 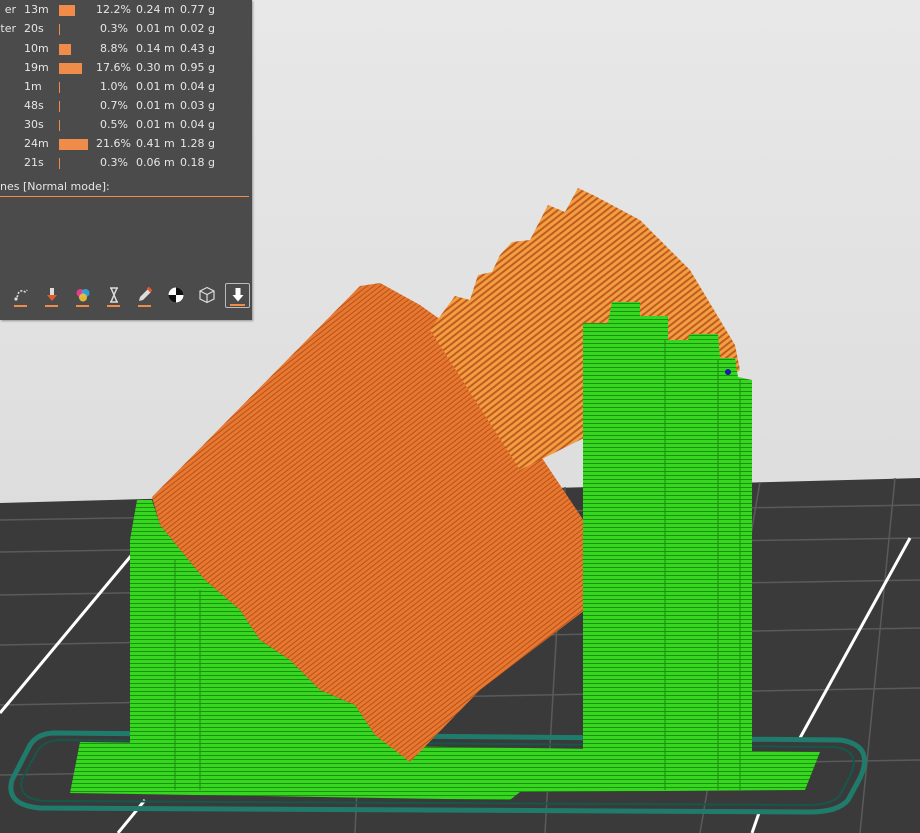 I want to click on panel-divider, so click(x=124, y=196).